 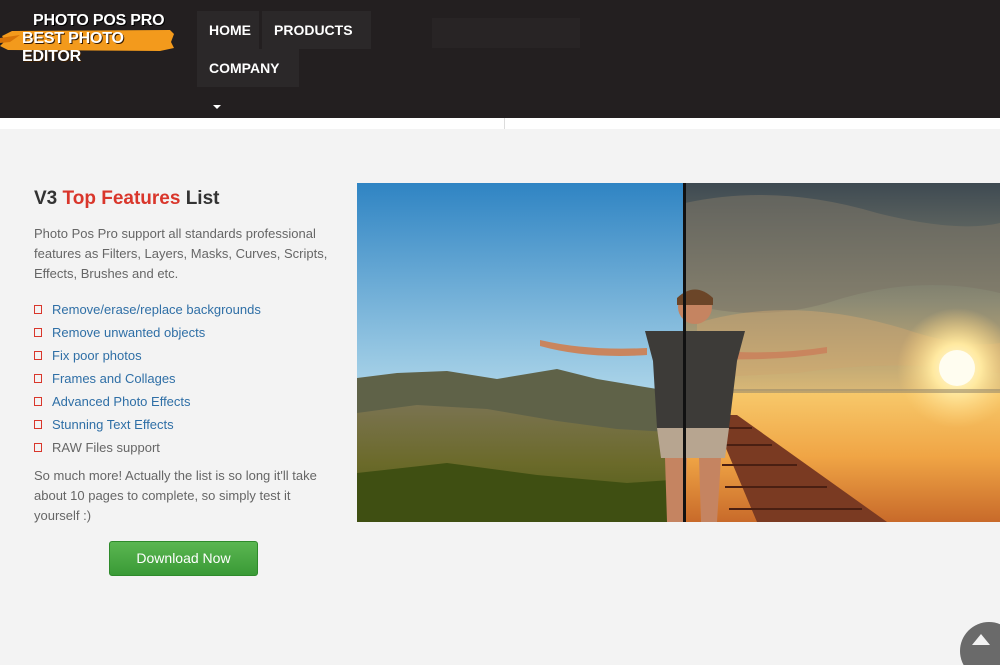 I want to click on caret-down-icon, so click(x=217, y=107).